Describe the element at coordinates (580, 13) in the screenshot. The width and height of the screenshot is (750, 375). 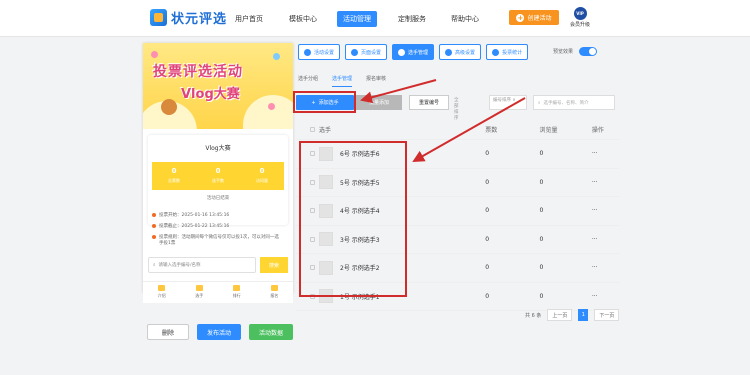
I see `vip-badge-icon: VIP` at that location.